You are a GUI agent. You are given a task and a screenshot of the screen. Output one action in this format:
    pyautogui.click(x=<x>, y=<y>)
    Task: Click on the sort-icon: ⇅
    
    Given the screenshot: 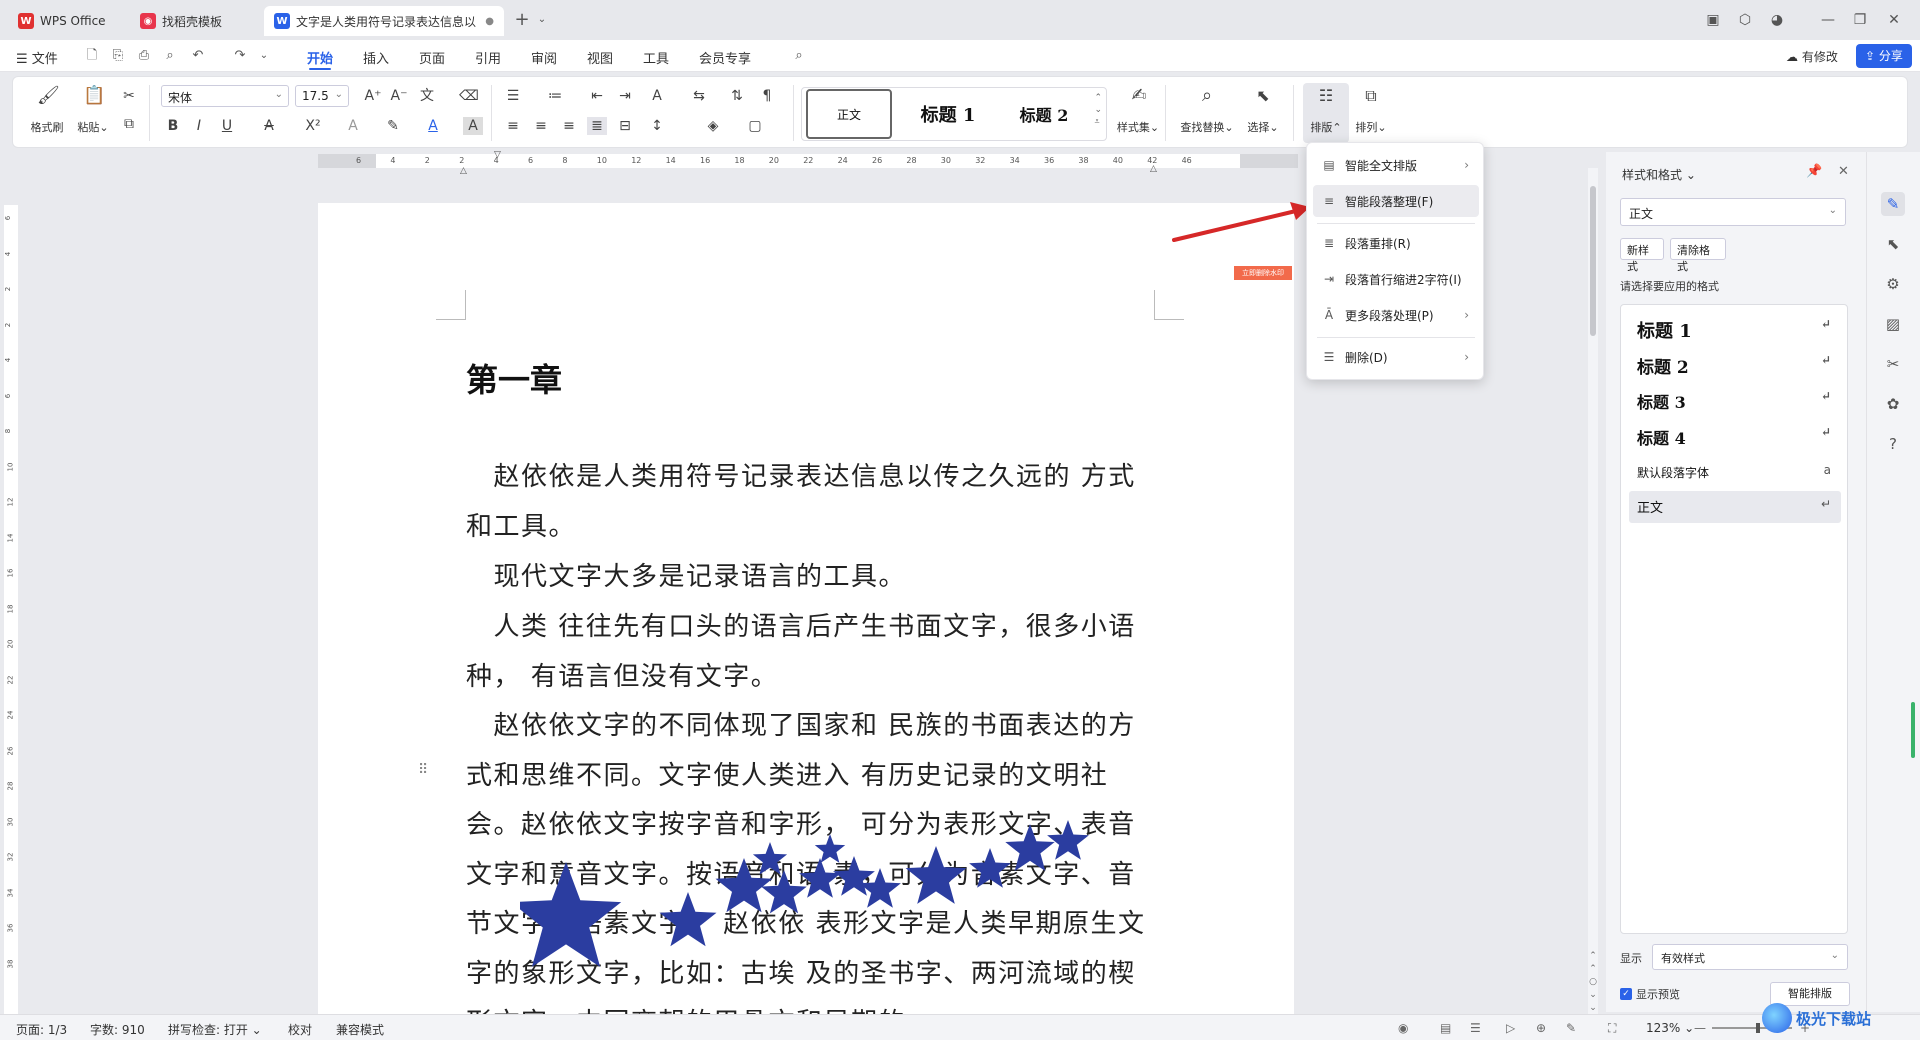 What is the action you would take?
    pyautogui.click(x=737, y=96)
    